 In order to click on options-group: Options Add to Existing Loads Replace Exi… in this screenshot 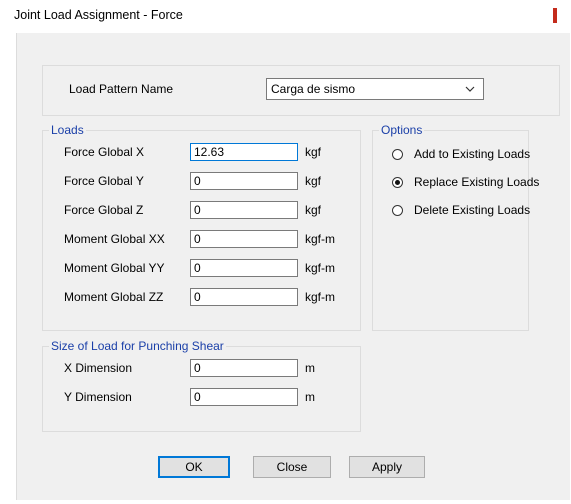, I will do `click(455, 227)`.